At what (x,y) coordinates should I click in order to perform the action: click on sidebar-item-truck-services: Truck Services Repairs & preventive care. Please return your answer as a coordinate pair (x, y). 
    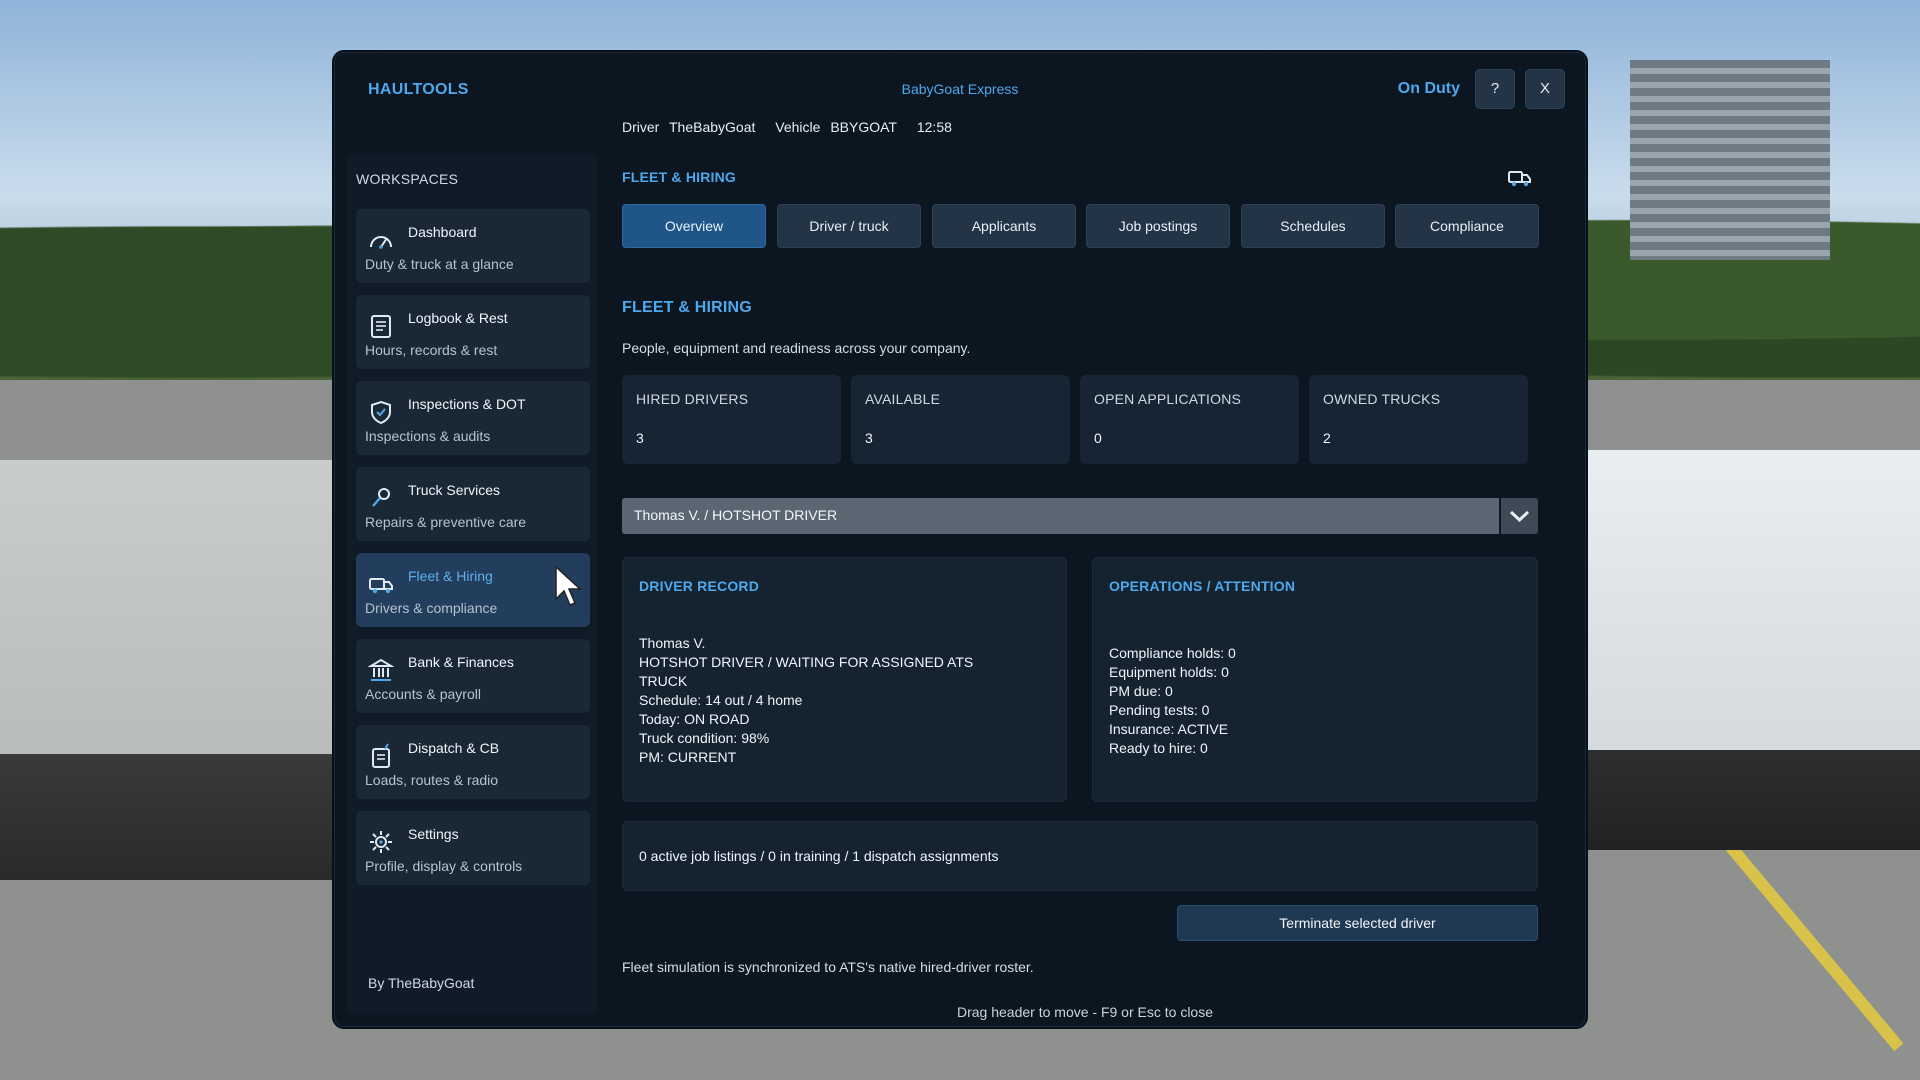
    Looking at the image, I should click on (473, 504).